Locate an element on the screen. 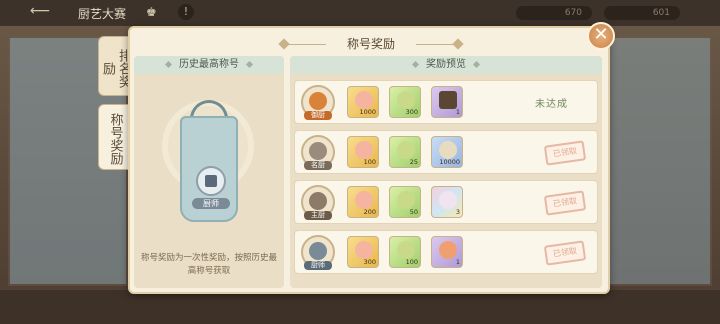 The width and height of the screenshot is (720, 324). apron-body: 厨师 is located at coordinates (209, 169).